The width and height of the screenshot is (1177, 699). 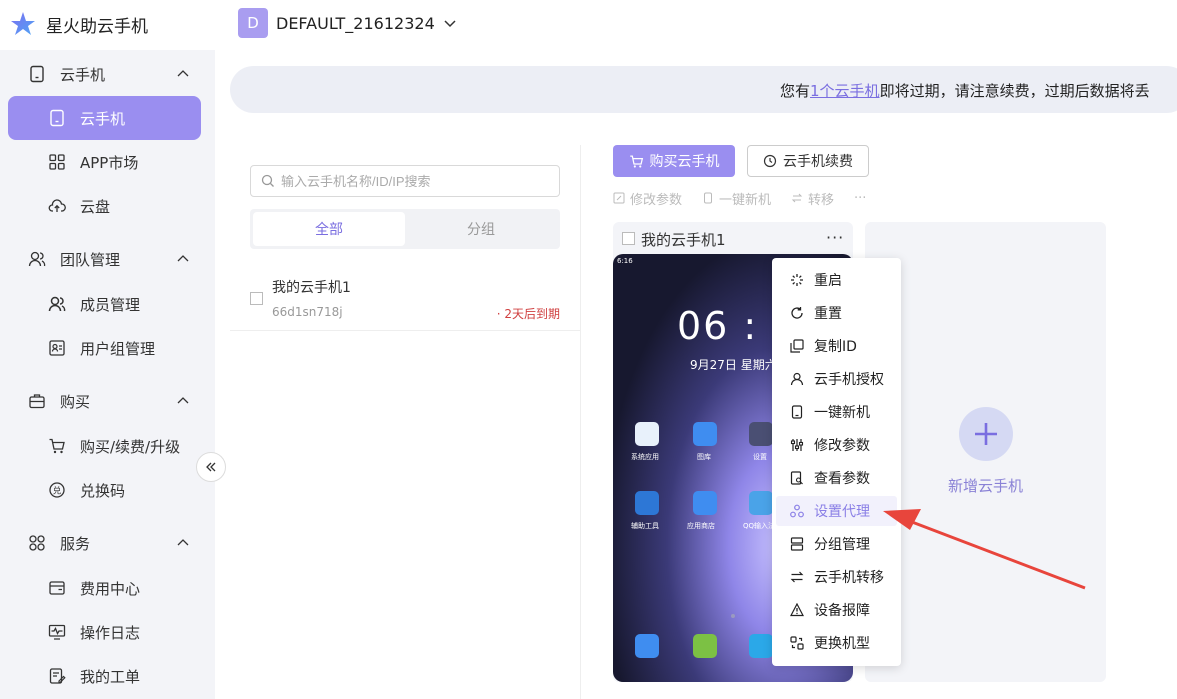 I want to click on sidebar-group-label: 服务, so click(x=75, y=543).